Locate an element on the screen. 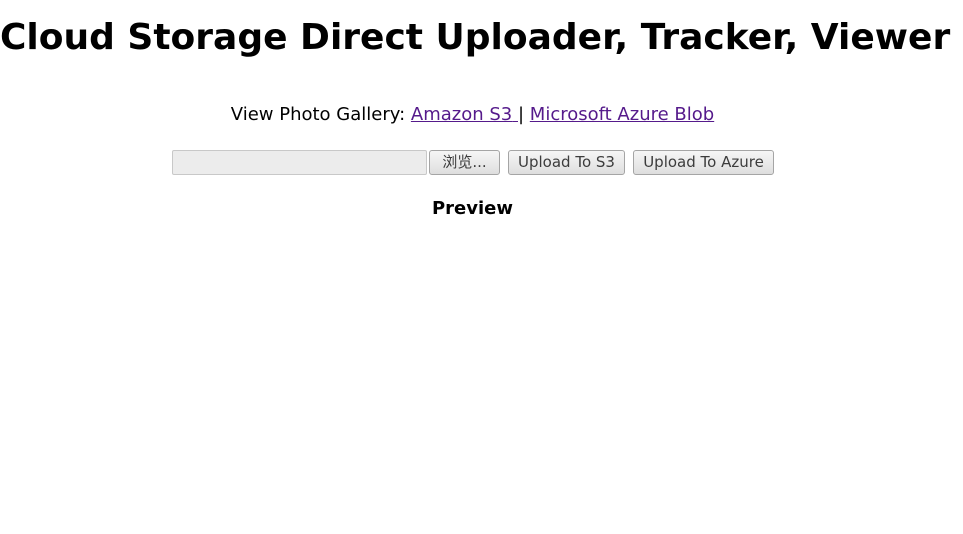  upload-to-azure-button: Upload To Azure is located at coordinates (703, 162).